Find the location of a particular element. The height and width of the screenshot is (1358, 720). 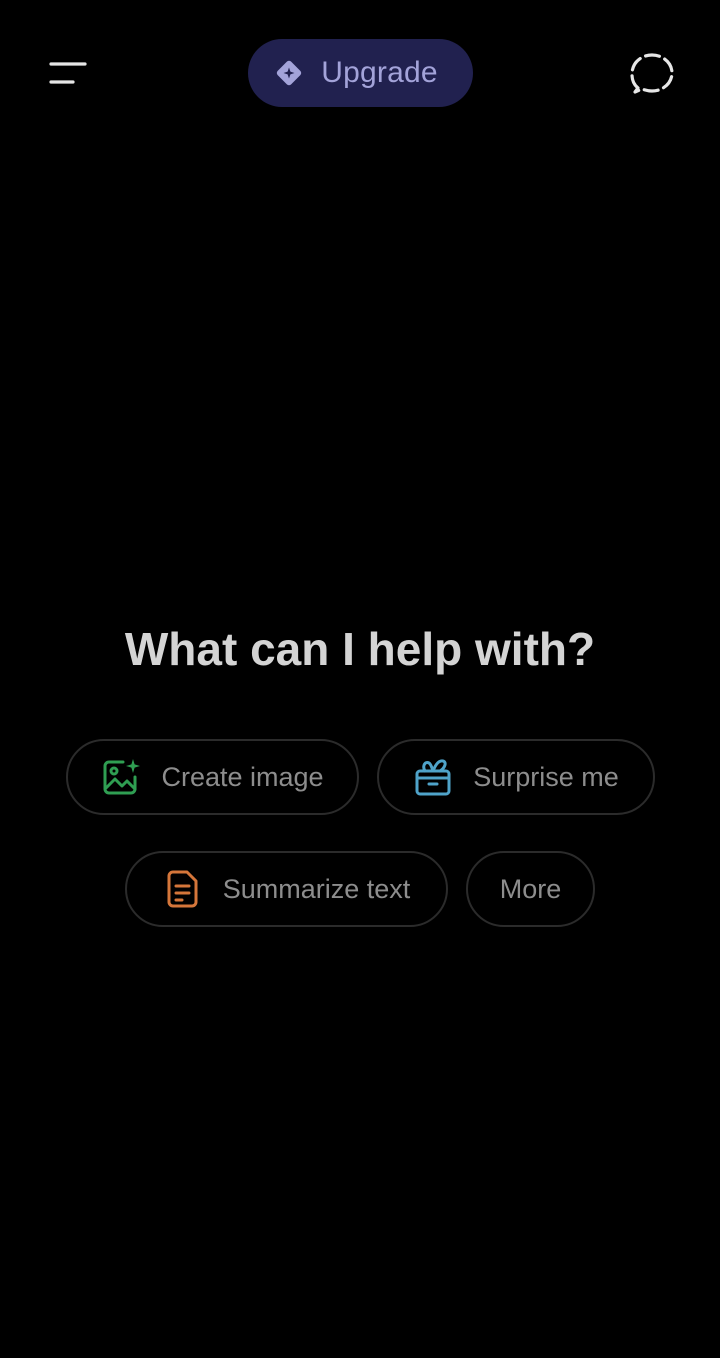

top-bar: Upgrade is located at coordinates (360, 73).